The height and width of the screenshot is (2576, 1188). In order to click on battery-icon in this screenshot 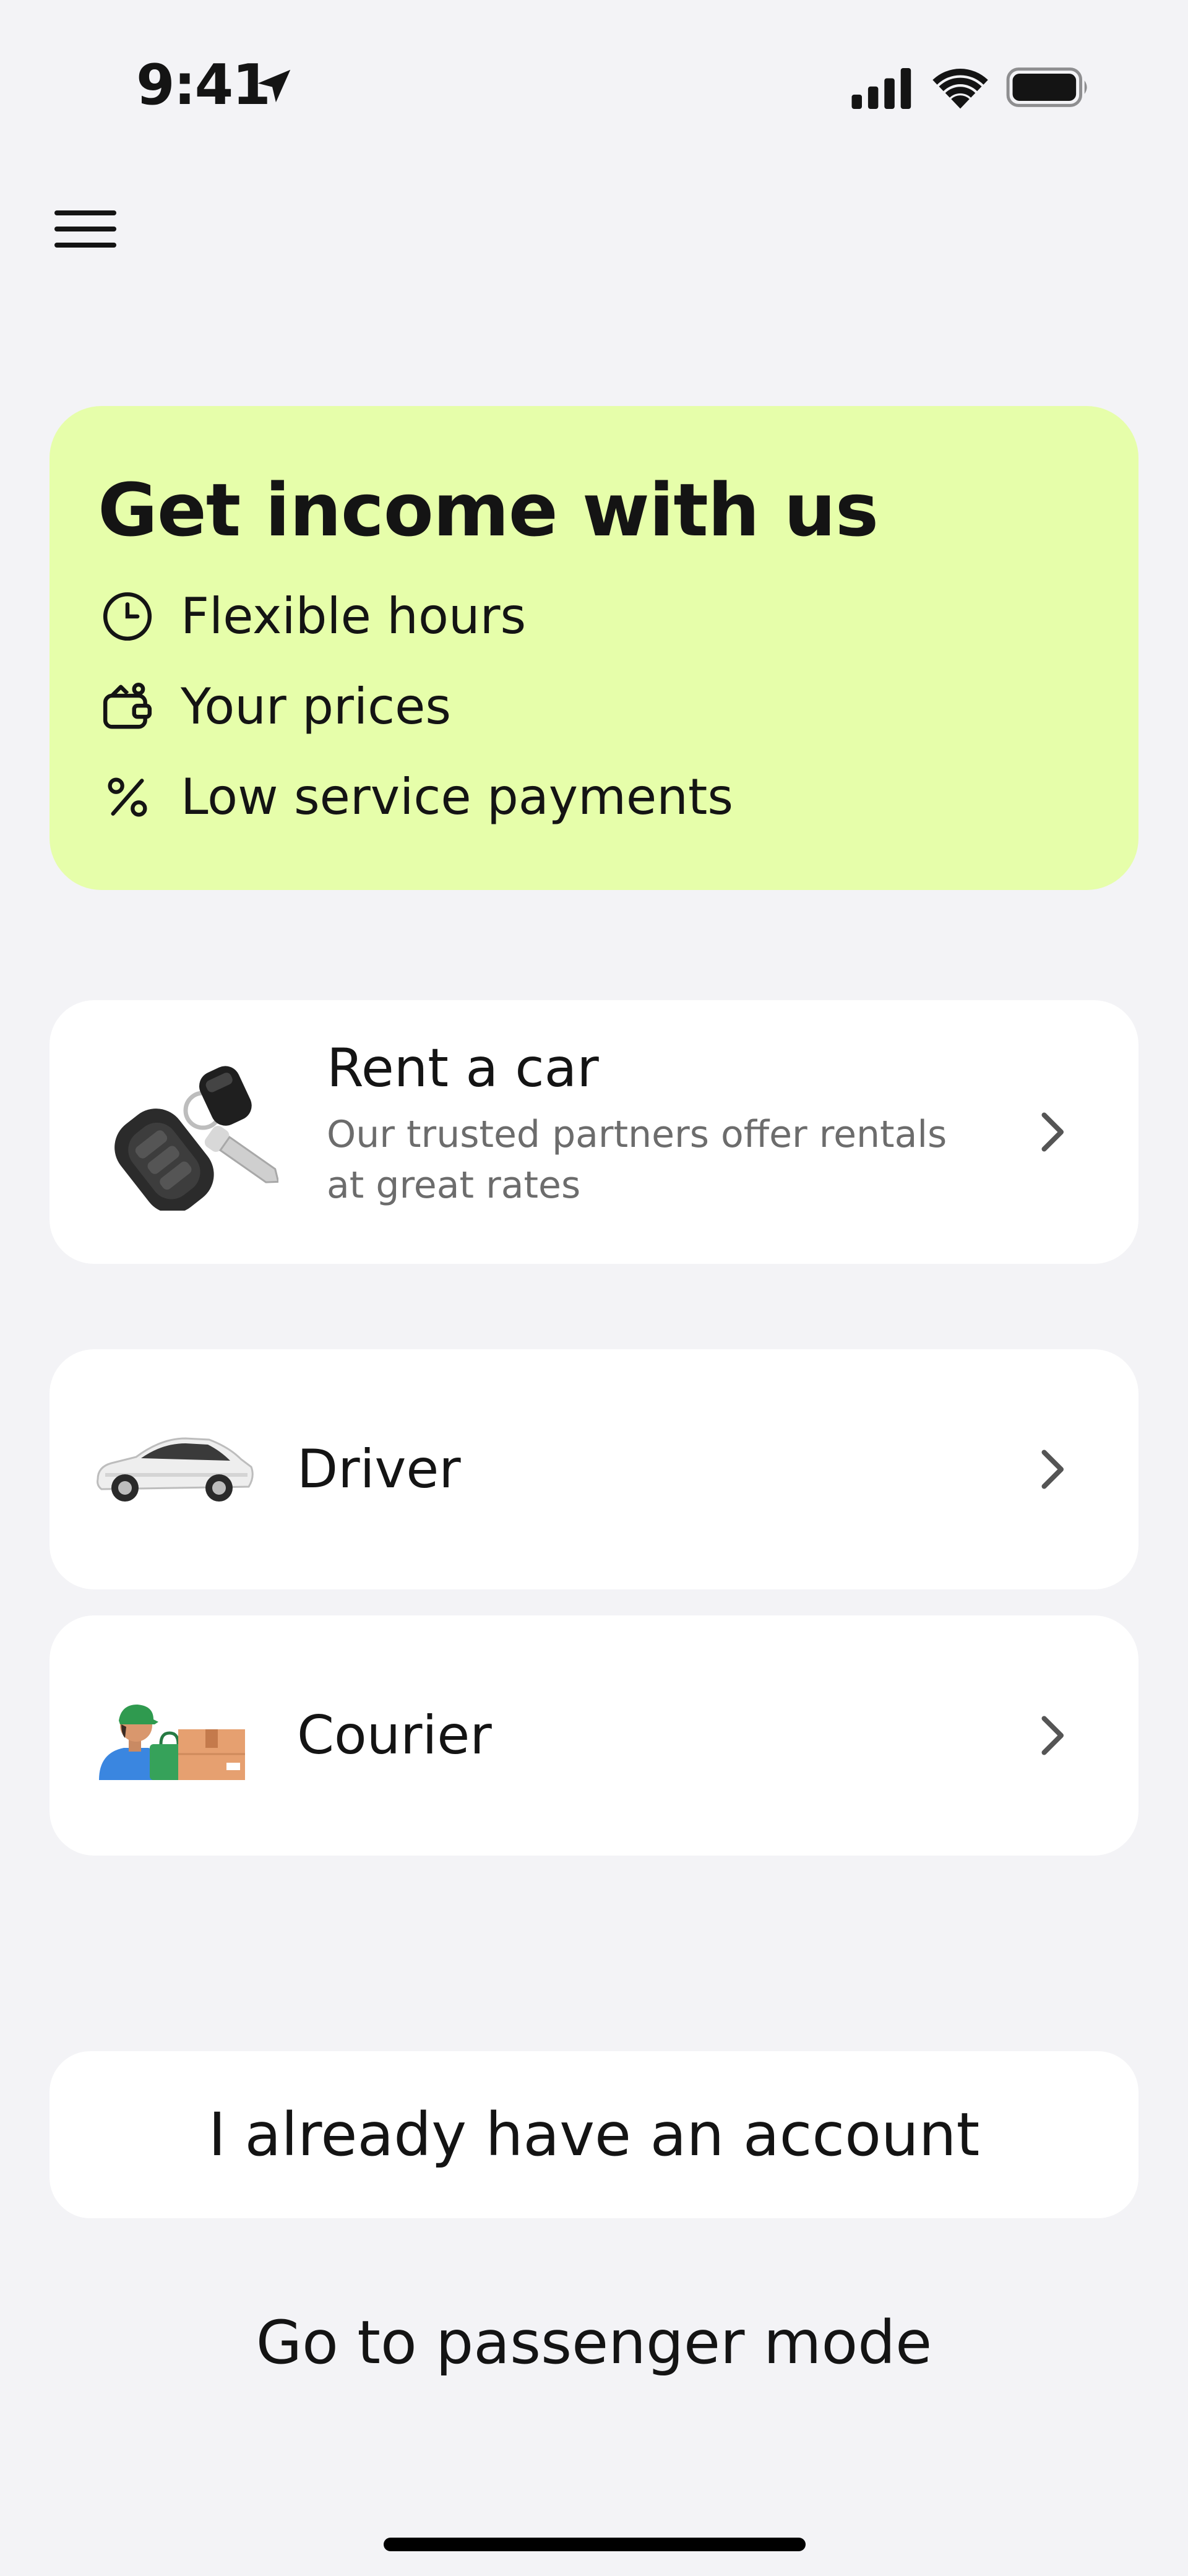, I will do `click(1046, 87)`.